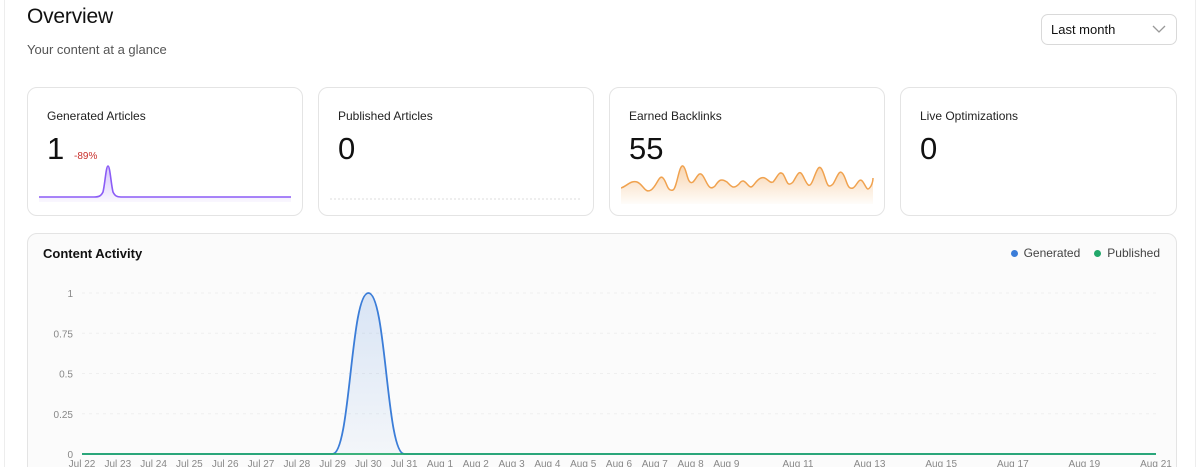  I want to click on chart-legend: Generated Published, so click(1085, 253).